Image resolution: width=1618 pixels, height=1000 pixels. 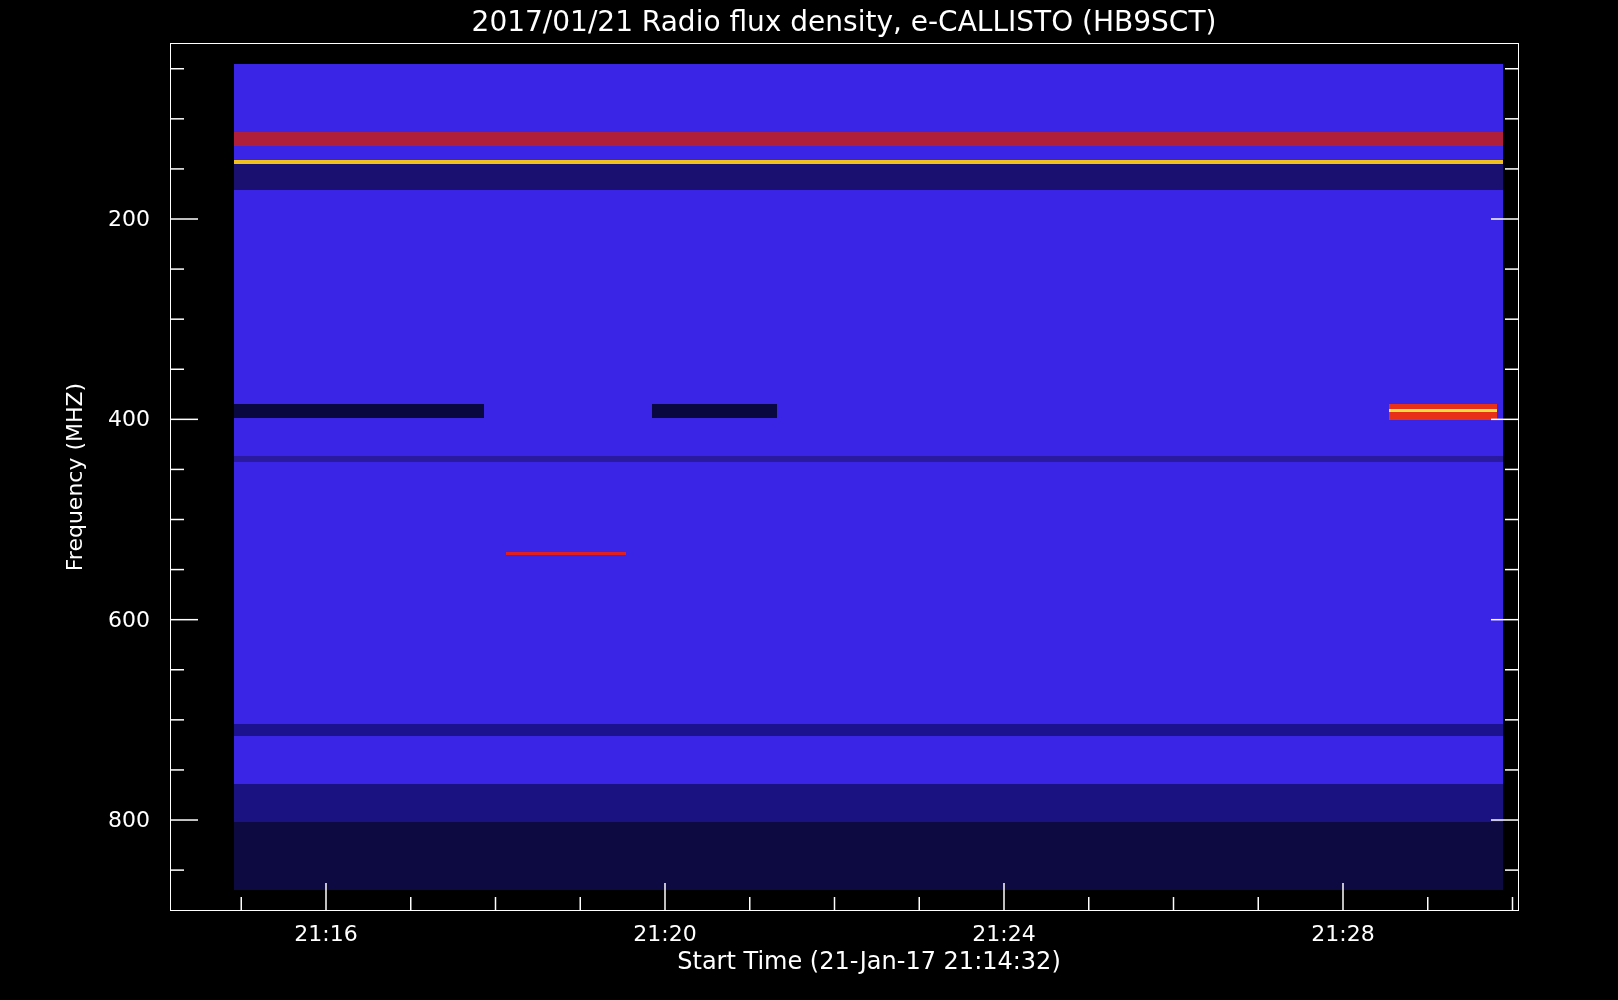 What do you see at coordinates (326, 934) in the screenshot?
I see `x-tick-label: 21:16` at bounding box center [326, 934].